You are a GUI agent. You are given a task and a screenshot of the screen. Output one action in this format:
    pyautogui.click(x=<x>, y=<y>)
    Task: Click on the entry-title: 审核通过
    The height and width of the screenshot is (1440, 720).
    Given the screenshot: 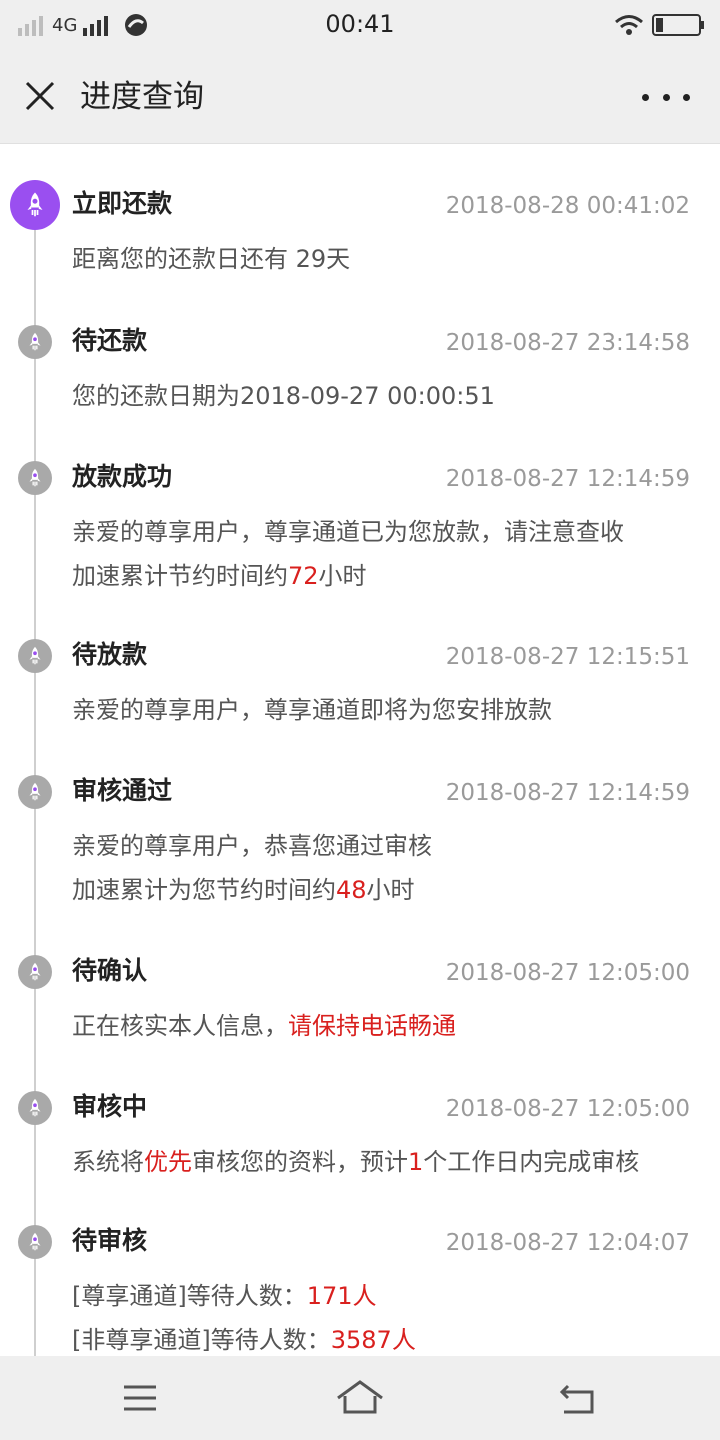 What is the action you would take?
    pyautogui.click(x=122, y=790)
    